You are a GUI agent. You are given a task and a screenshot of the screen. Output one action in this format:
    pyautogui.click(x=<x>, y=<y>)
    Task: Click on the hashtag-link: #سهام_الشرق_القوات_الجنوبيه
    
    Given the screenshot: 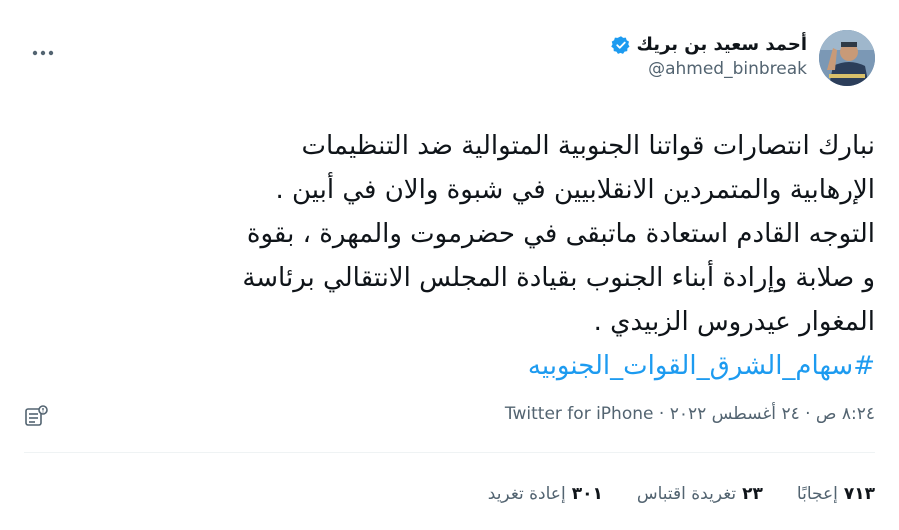 What is the action you would take?
    pyautogui.click(x=449, y=366)
    